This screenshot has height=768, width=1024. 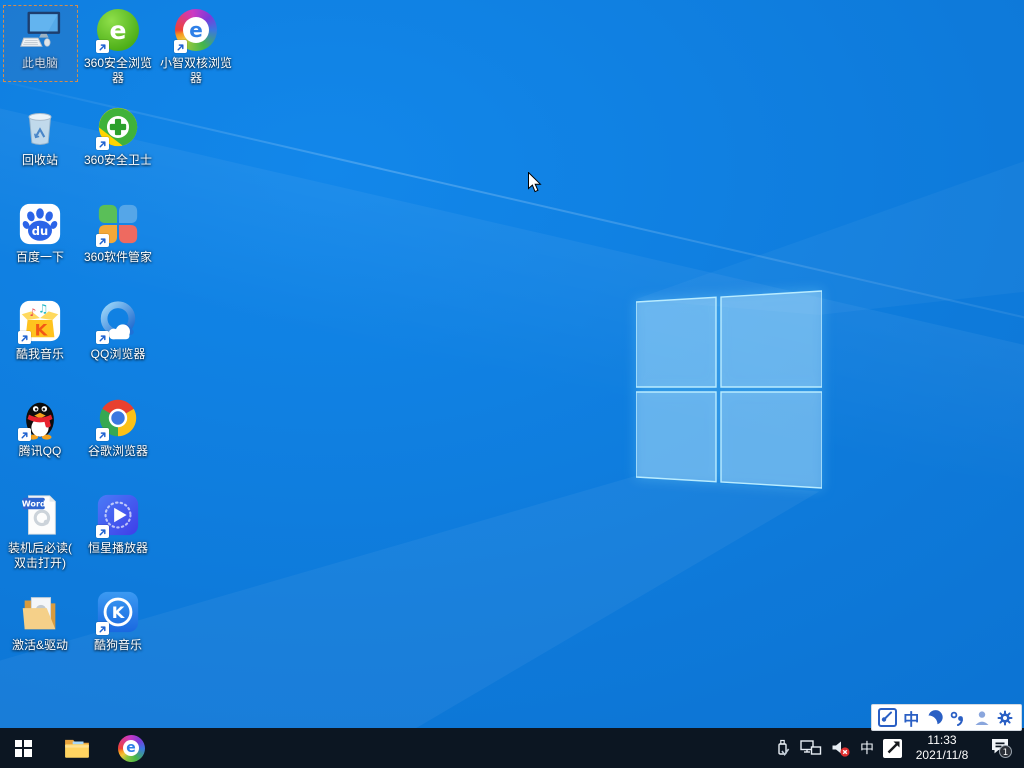 I want to click on desktop-icon-activation-drivers: 激活&驱动, so click(x=40, y=635).